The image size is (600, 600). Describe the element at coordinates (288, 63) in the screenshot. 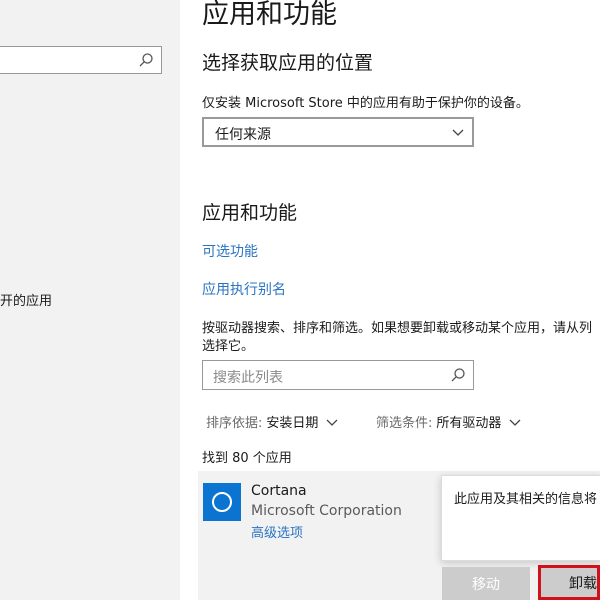

I see `location-section-title: 选择获取应用的位置` at that location.